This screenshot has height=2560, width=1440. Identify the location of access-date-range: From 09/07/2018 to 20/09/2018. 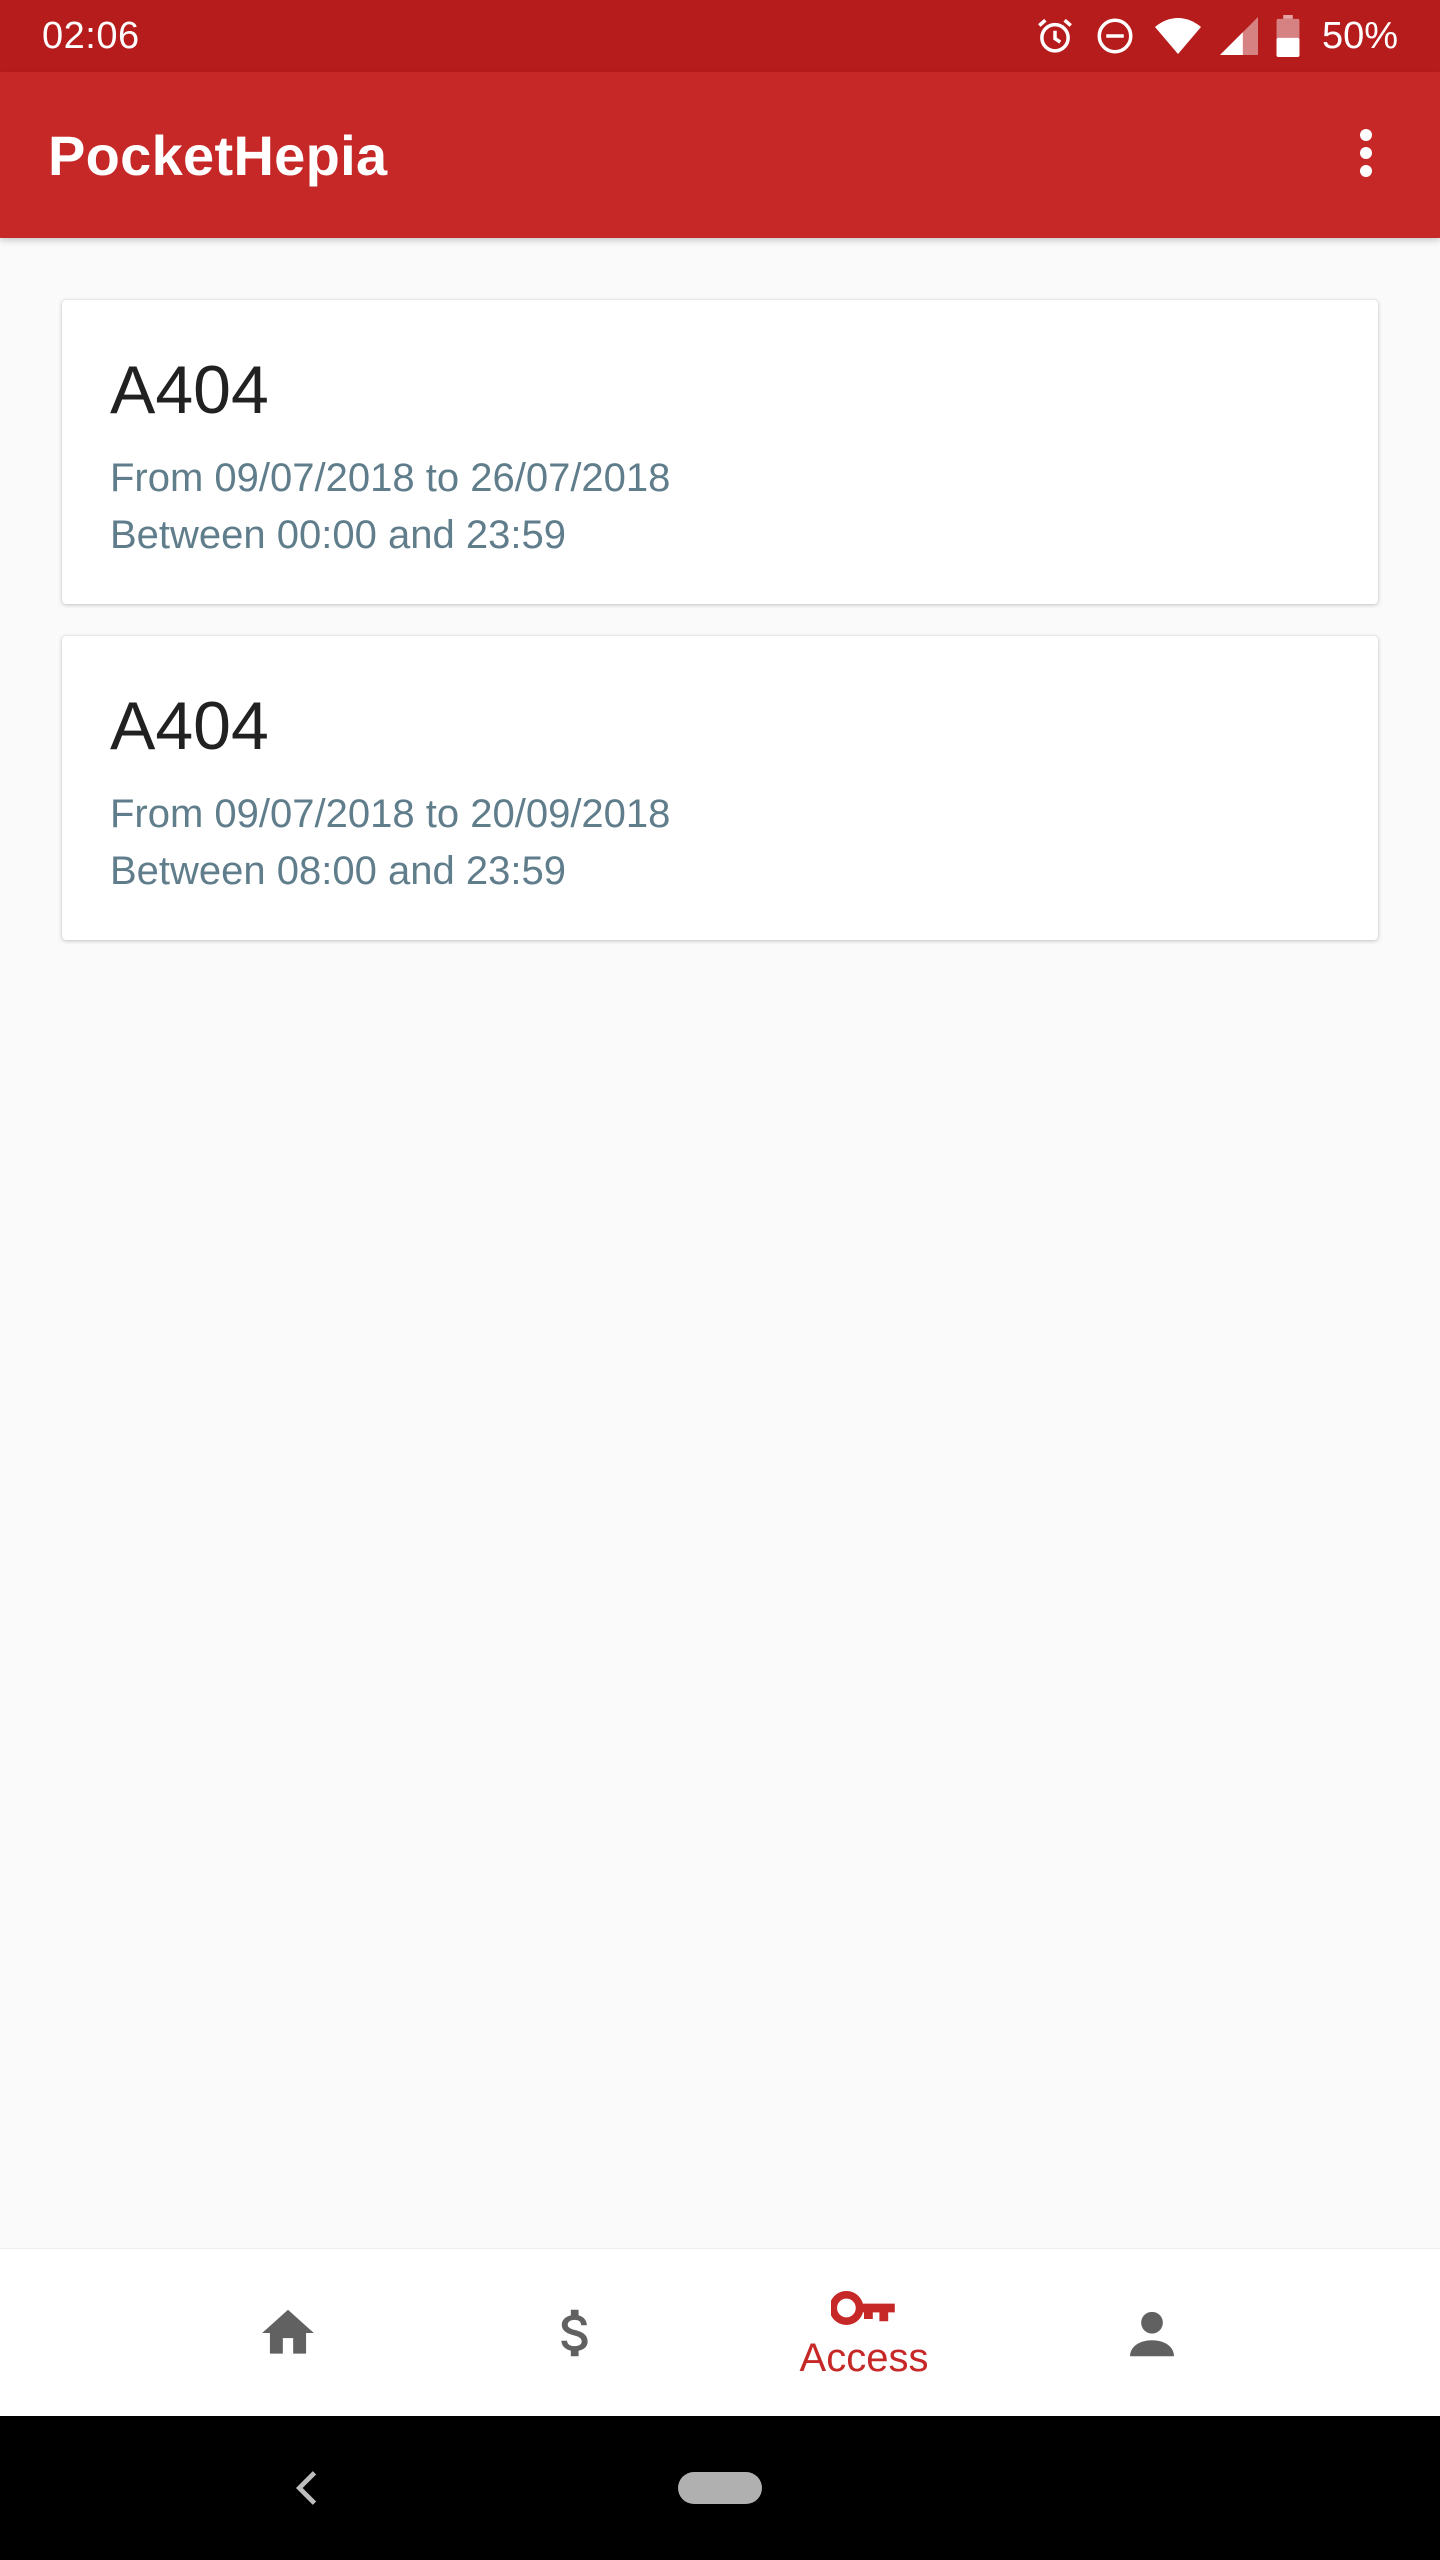
(390, 814).